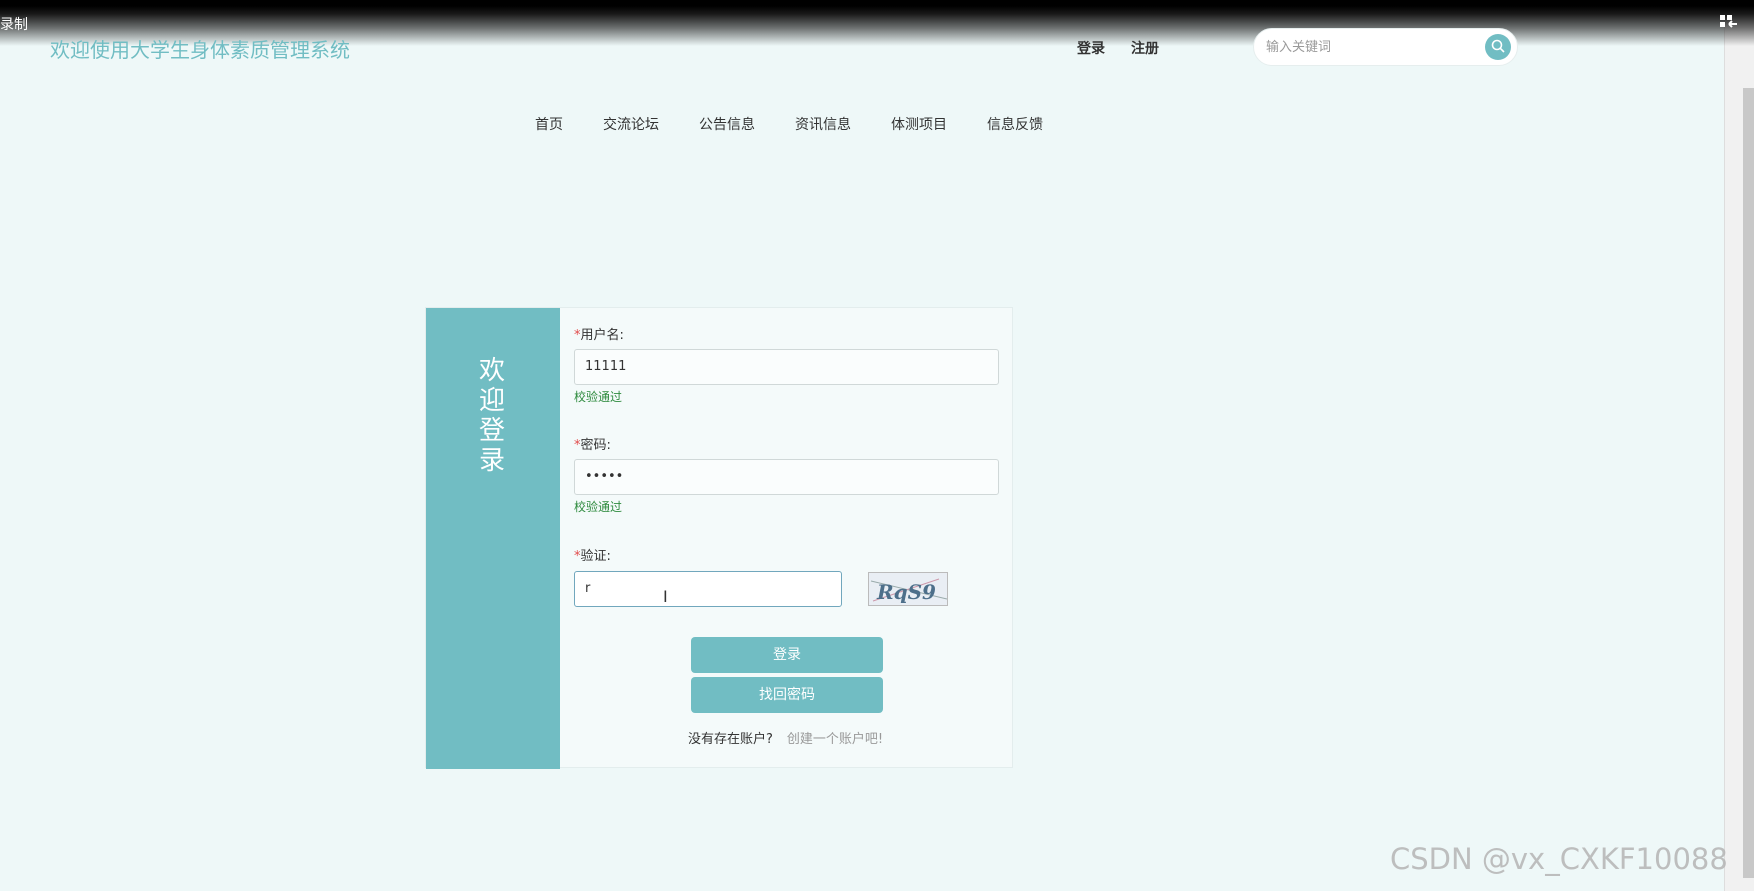 This screenshot has width=1754, height=891. I want to click on login-side-banner: 欢迎登录, so click(493, 538).